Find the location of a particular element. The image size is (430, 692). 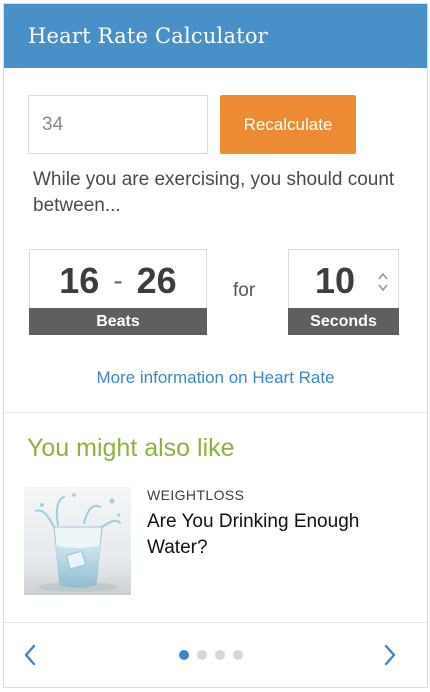

recalculate-button: Recalculate is located at coordinates (288, 124).